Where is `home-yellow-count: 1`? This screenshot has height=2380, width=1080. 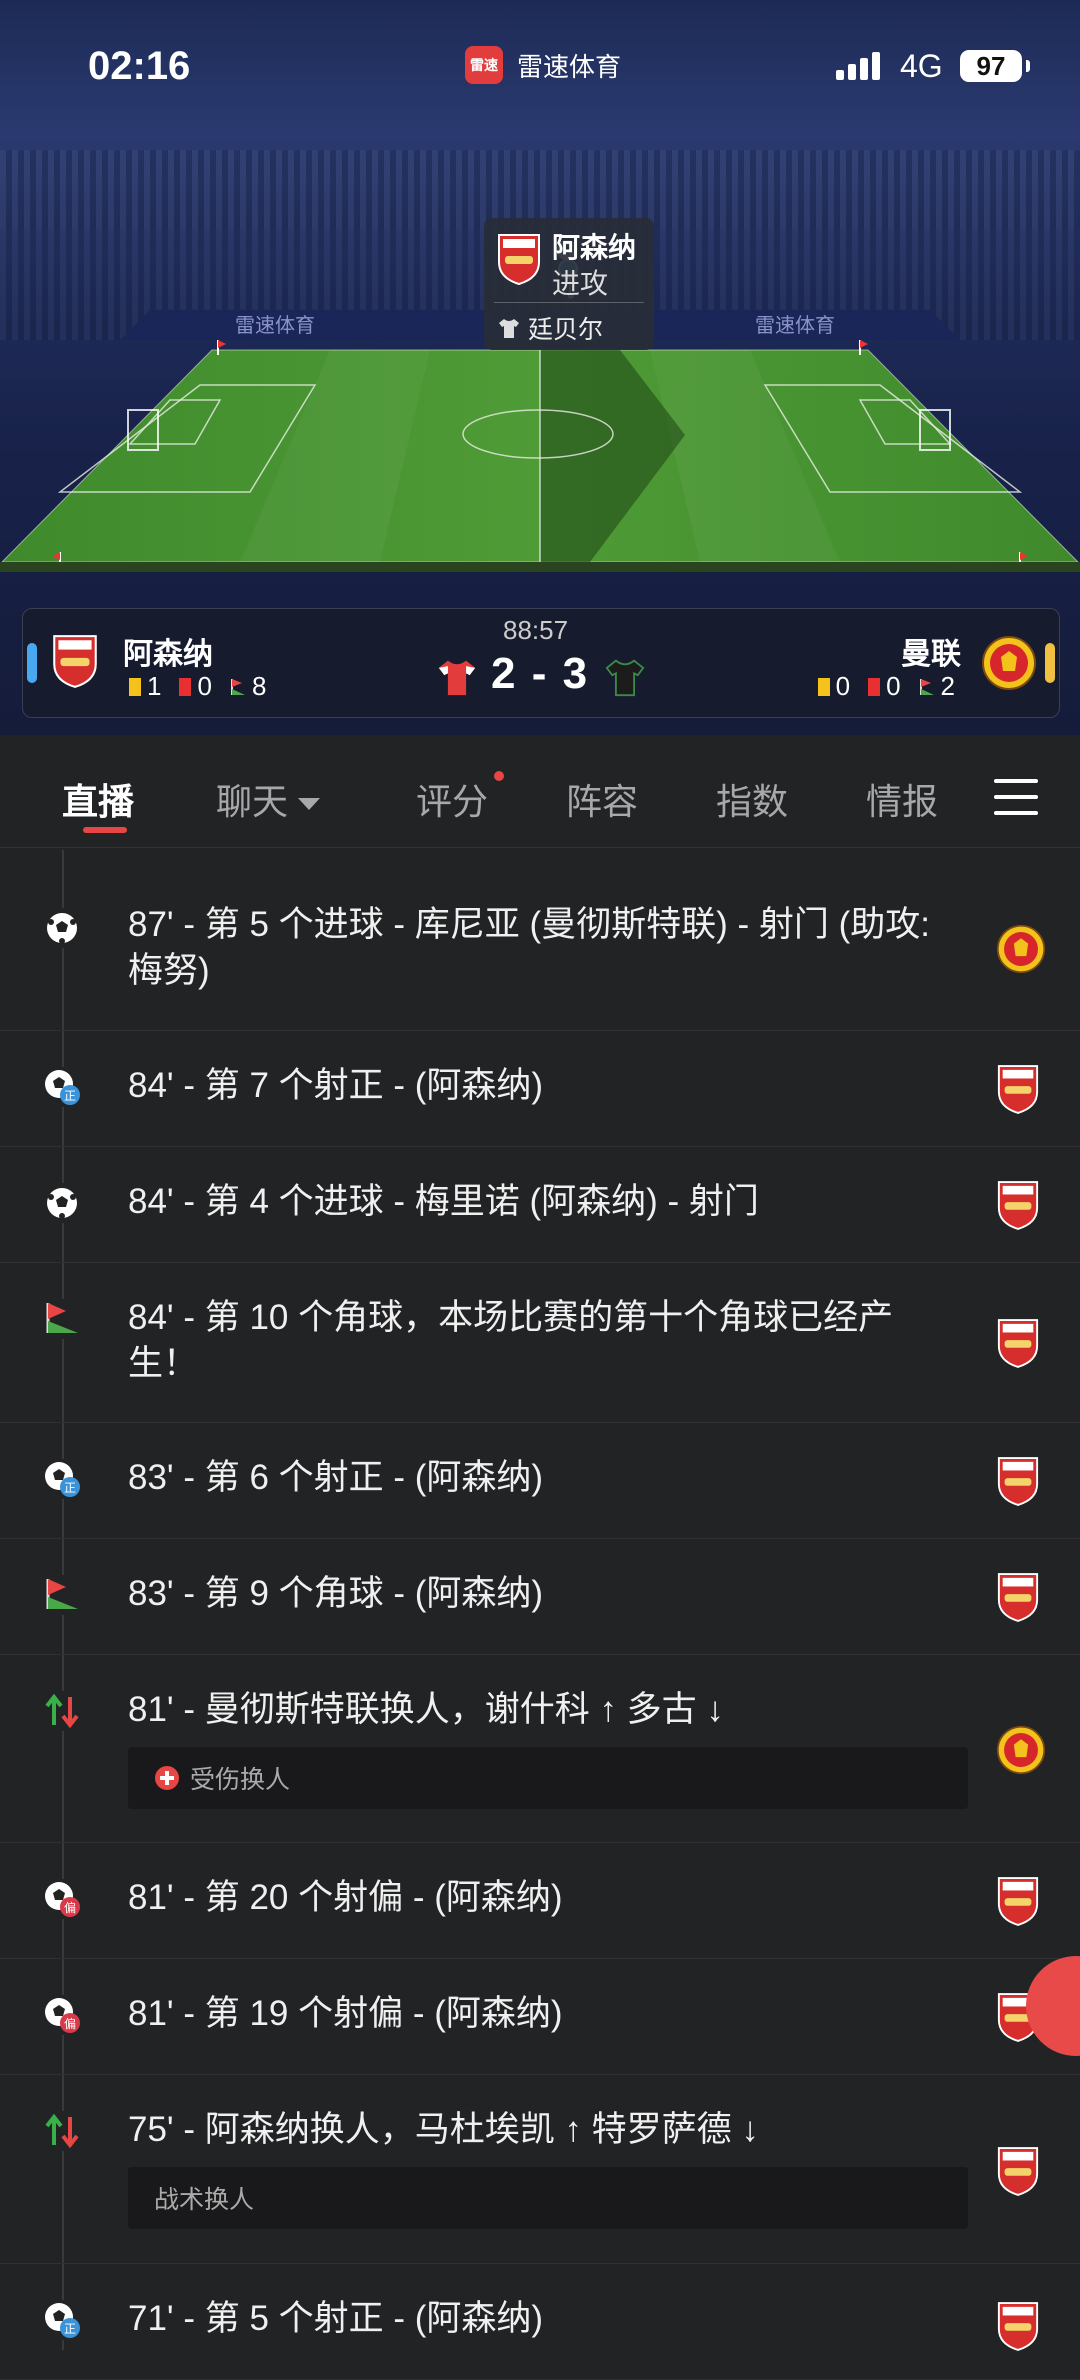 home-yellow-count: 1 is located at coordinates (154, 686).